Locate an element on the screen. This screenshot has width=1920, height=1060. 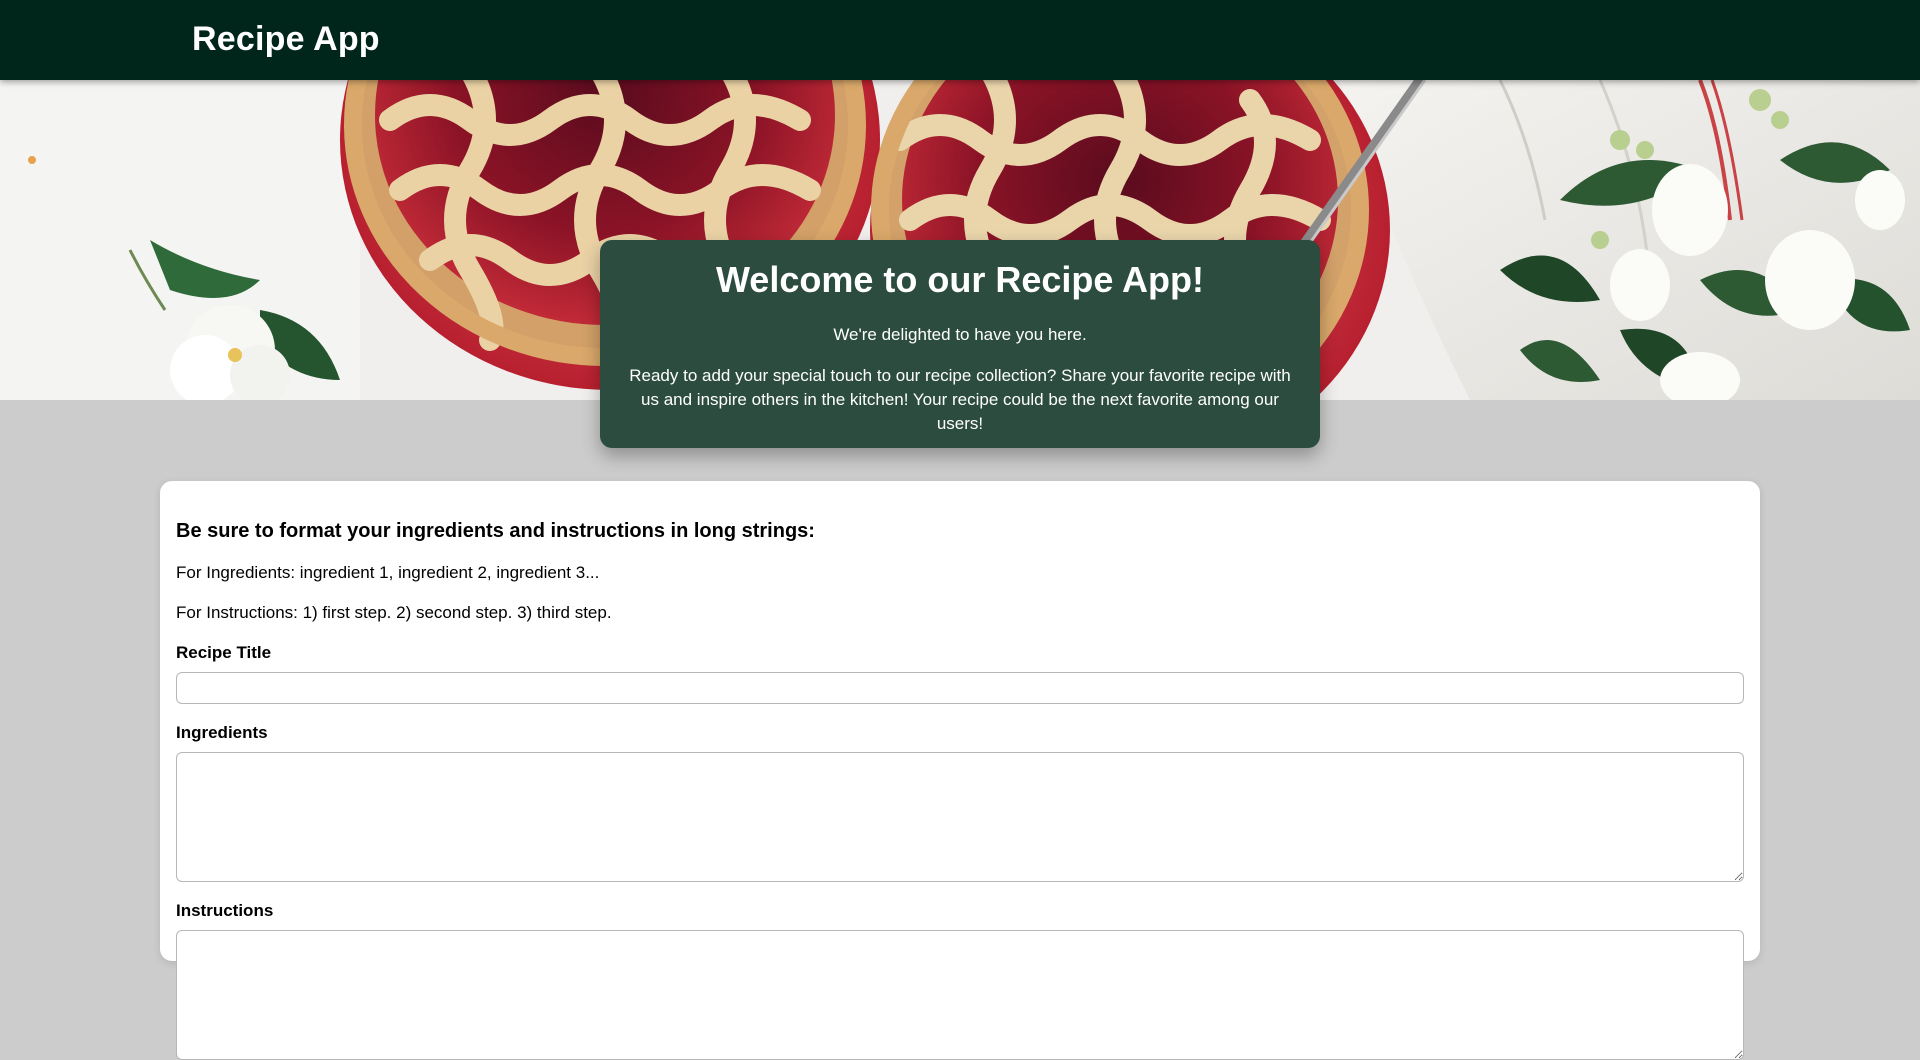
instructions-textarea is located at coordinates (960, 995).